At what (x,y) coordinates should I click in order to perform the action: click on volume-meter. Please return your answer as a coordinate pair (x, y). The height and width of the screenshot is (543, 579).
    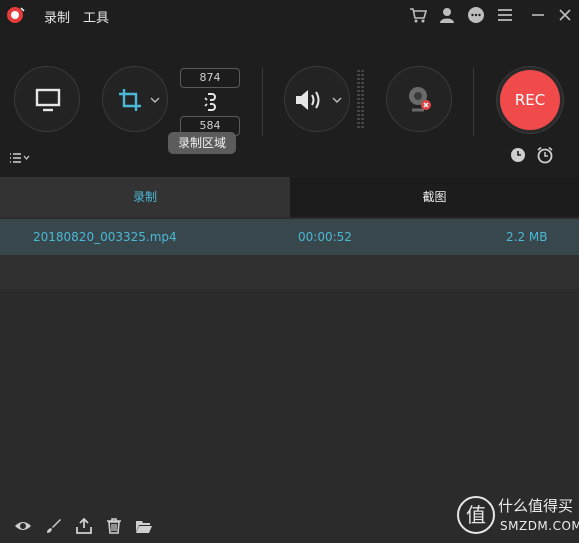
    Looking at the image, I should click on (360, 99).